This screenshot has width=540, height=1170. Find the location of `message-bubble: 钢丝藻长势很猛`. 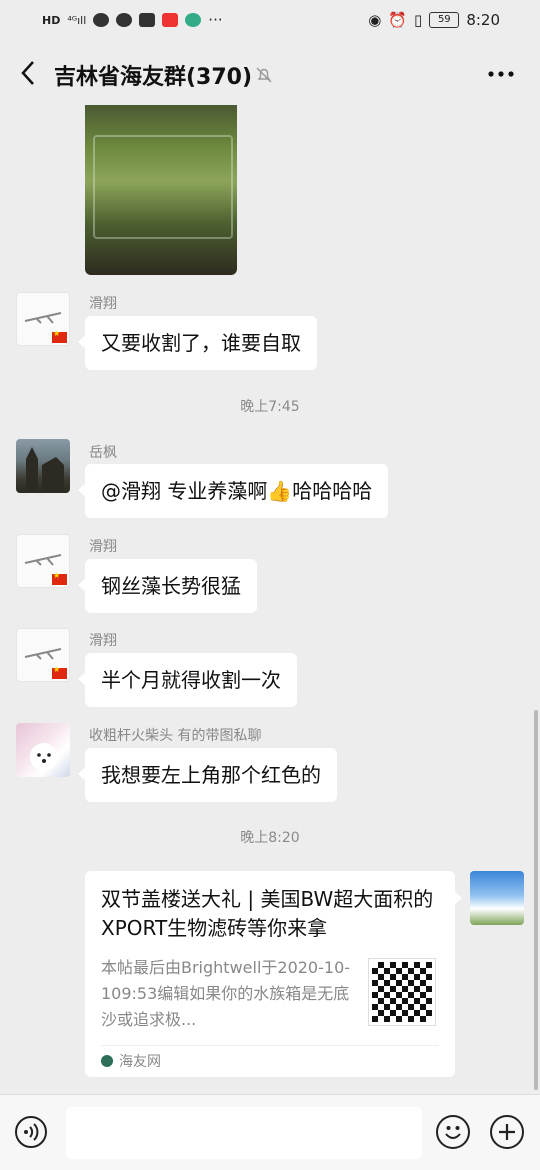

message-bubble: 钢丝藻长势很猛 is located at coordinates (167, 586).